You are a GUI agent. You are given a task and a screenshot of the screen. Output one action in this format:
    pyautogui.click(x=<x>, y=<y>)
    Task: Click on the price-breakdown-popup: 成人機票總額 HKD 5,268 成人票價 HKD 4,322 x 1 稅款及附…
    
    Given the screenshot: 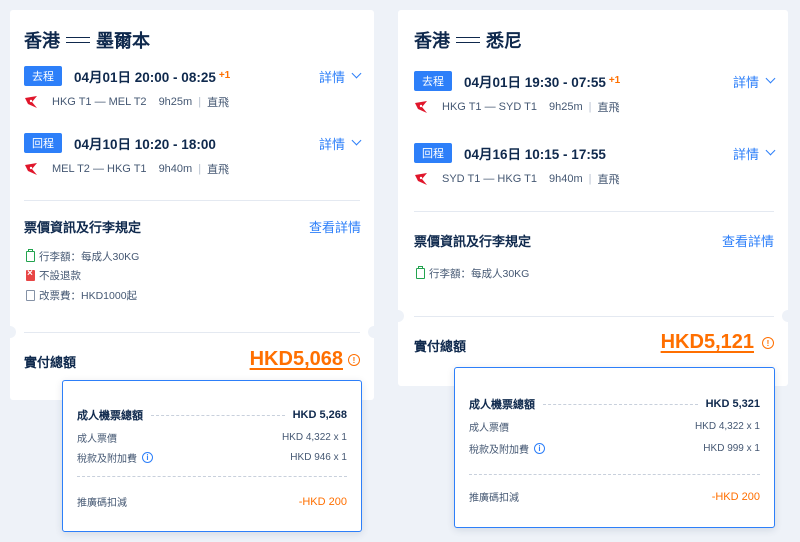 What is the action you would take?
    pyautogui.click(x=212, y=456)
    